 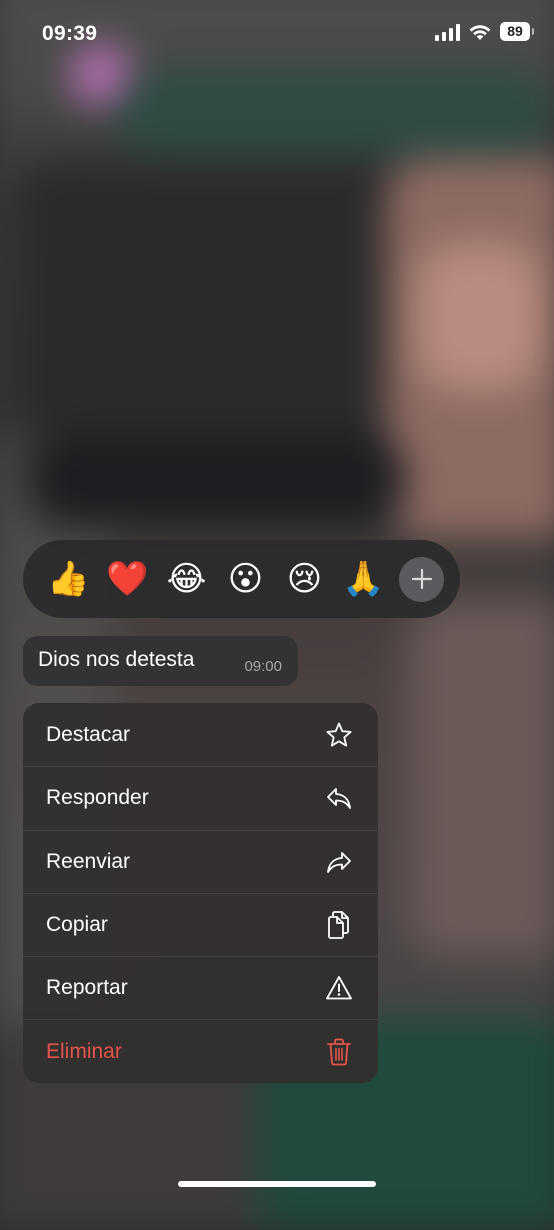 What do you see at coordinates (517, 31) in the screenshot?
I see `battery-icon: 89` at bounding box center [517, 31].